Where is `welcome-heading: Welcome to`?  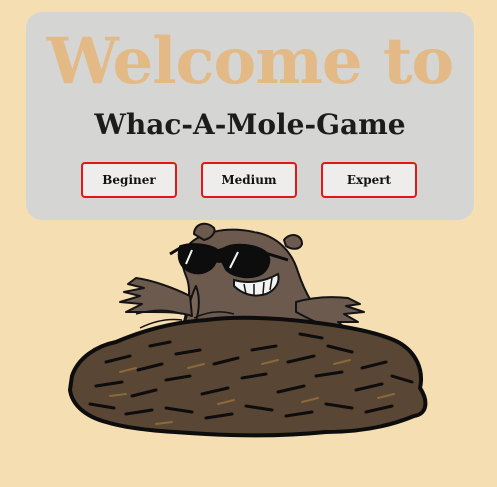 welcome-heading: Welcome to is located at coordinates (250, 61).